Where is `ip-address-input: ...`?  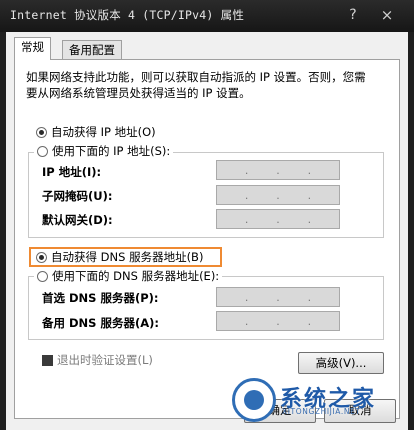
ip-address-input: ... is located at coordinates (278, 170).